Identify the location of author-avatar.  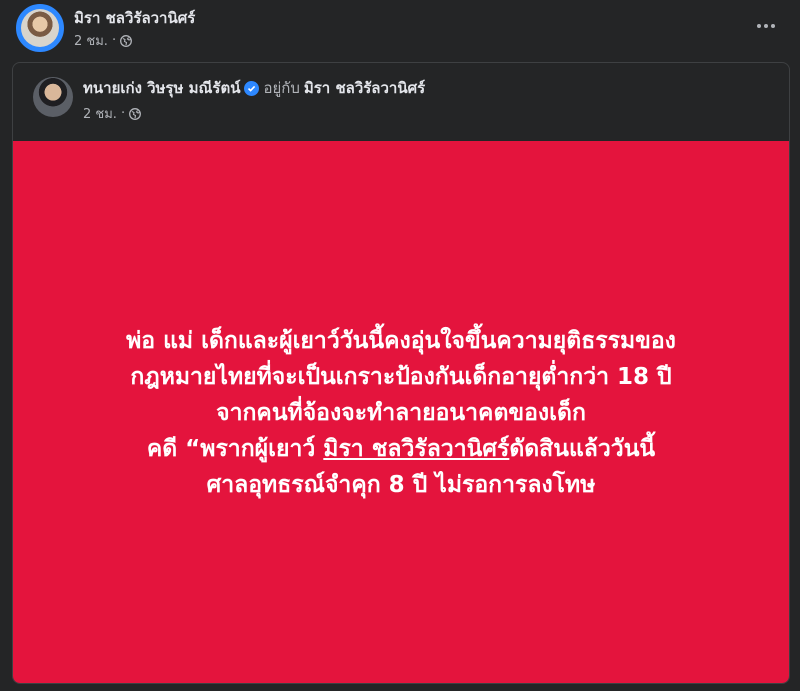
(40, 28).